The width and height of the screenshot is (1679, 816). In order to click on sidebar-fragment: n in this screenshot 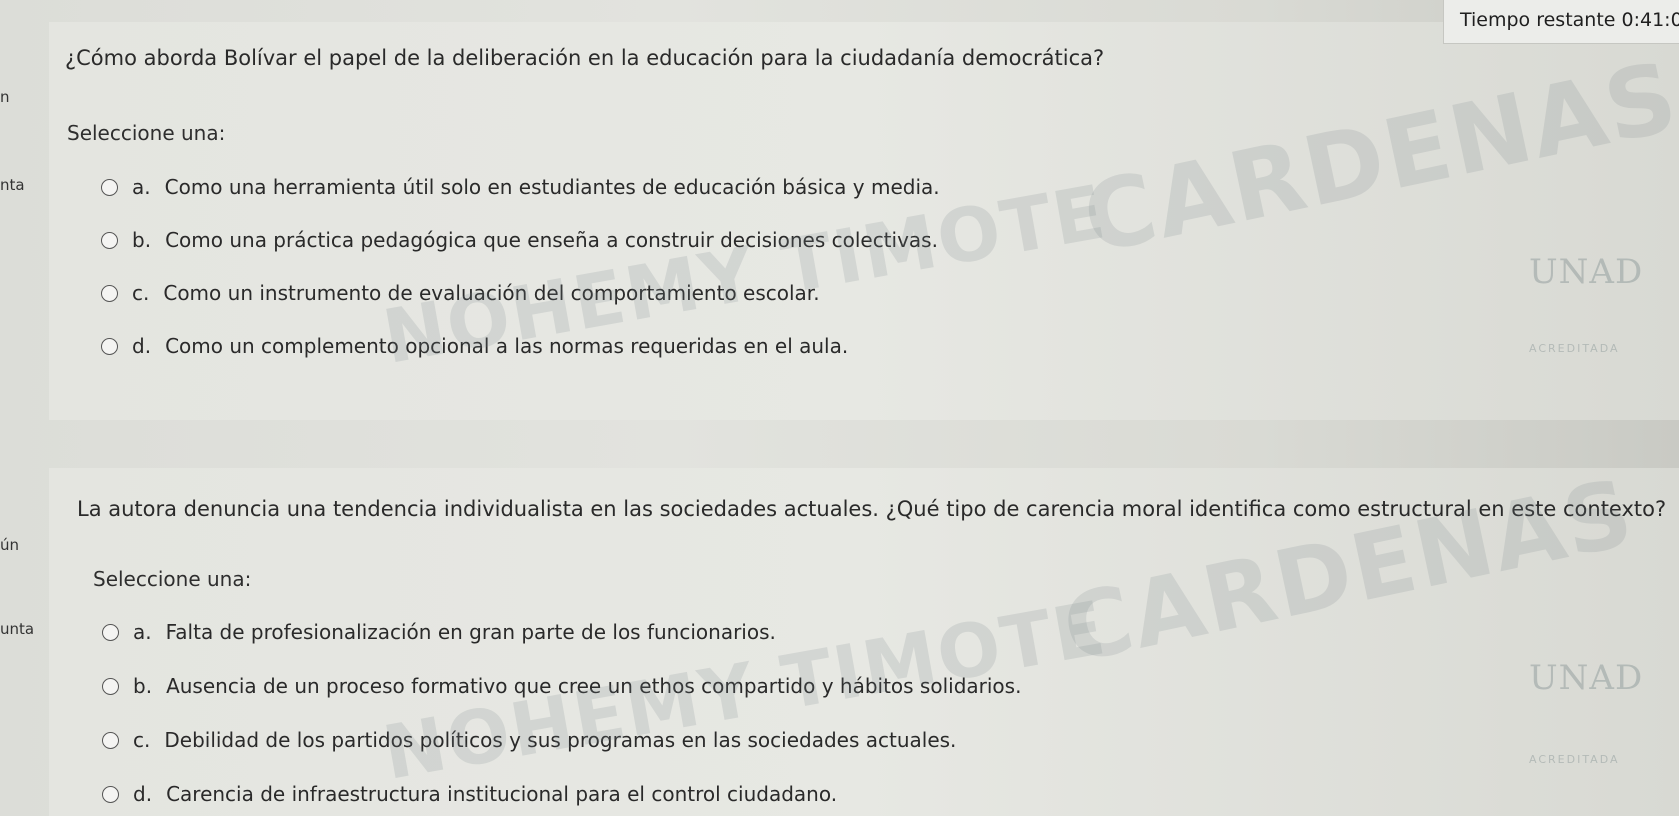, I will do `click(5, 97)`.